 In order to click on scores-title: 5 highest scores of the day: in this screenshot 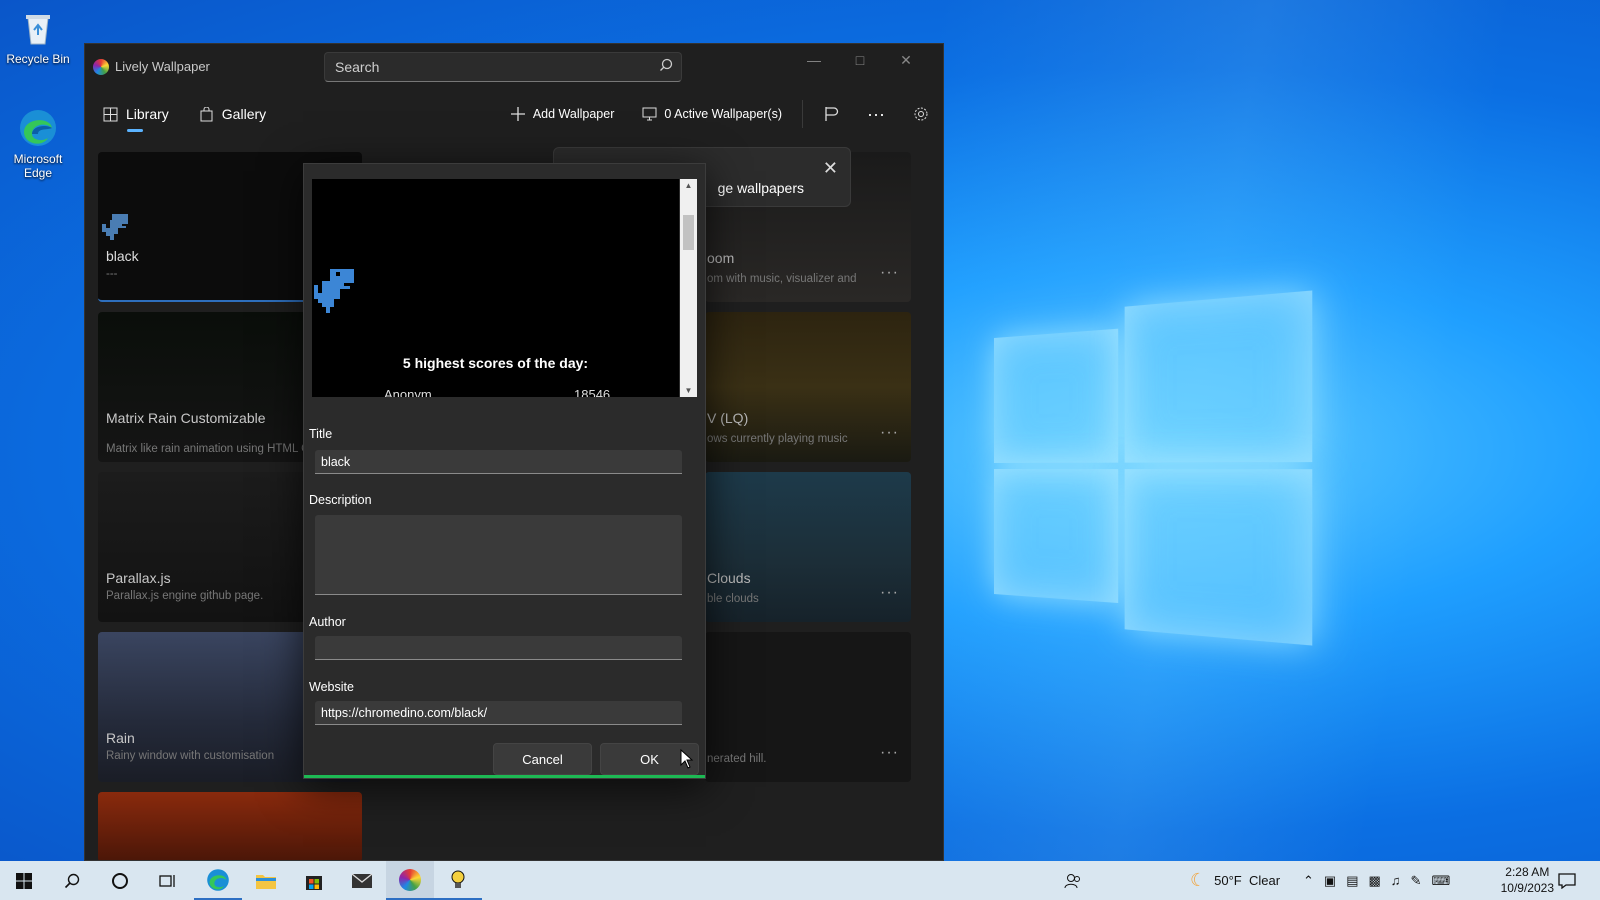, I will do `click(495, 363)`.